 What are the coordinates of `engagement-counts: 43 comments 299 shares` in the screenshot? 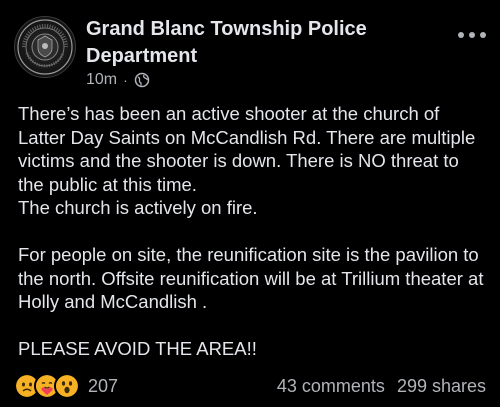 It's located at (381, 386).